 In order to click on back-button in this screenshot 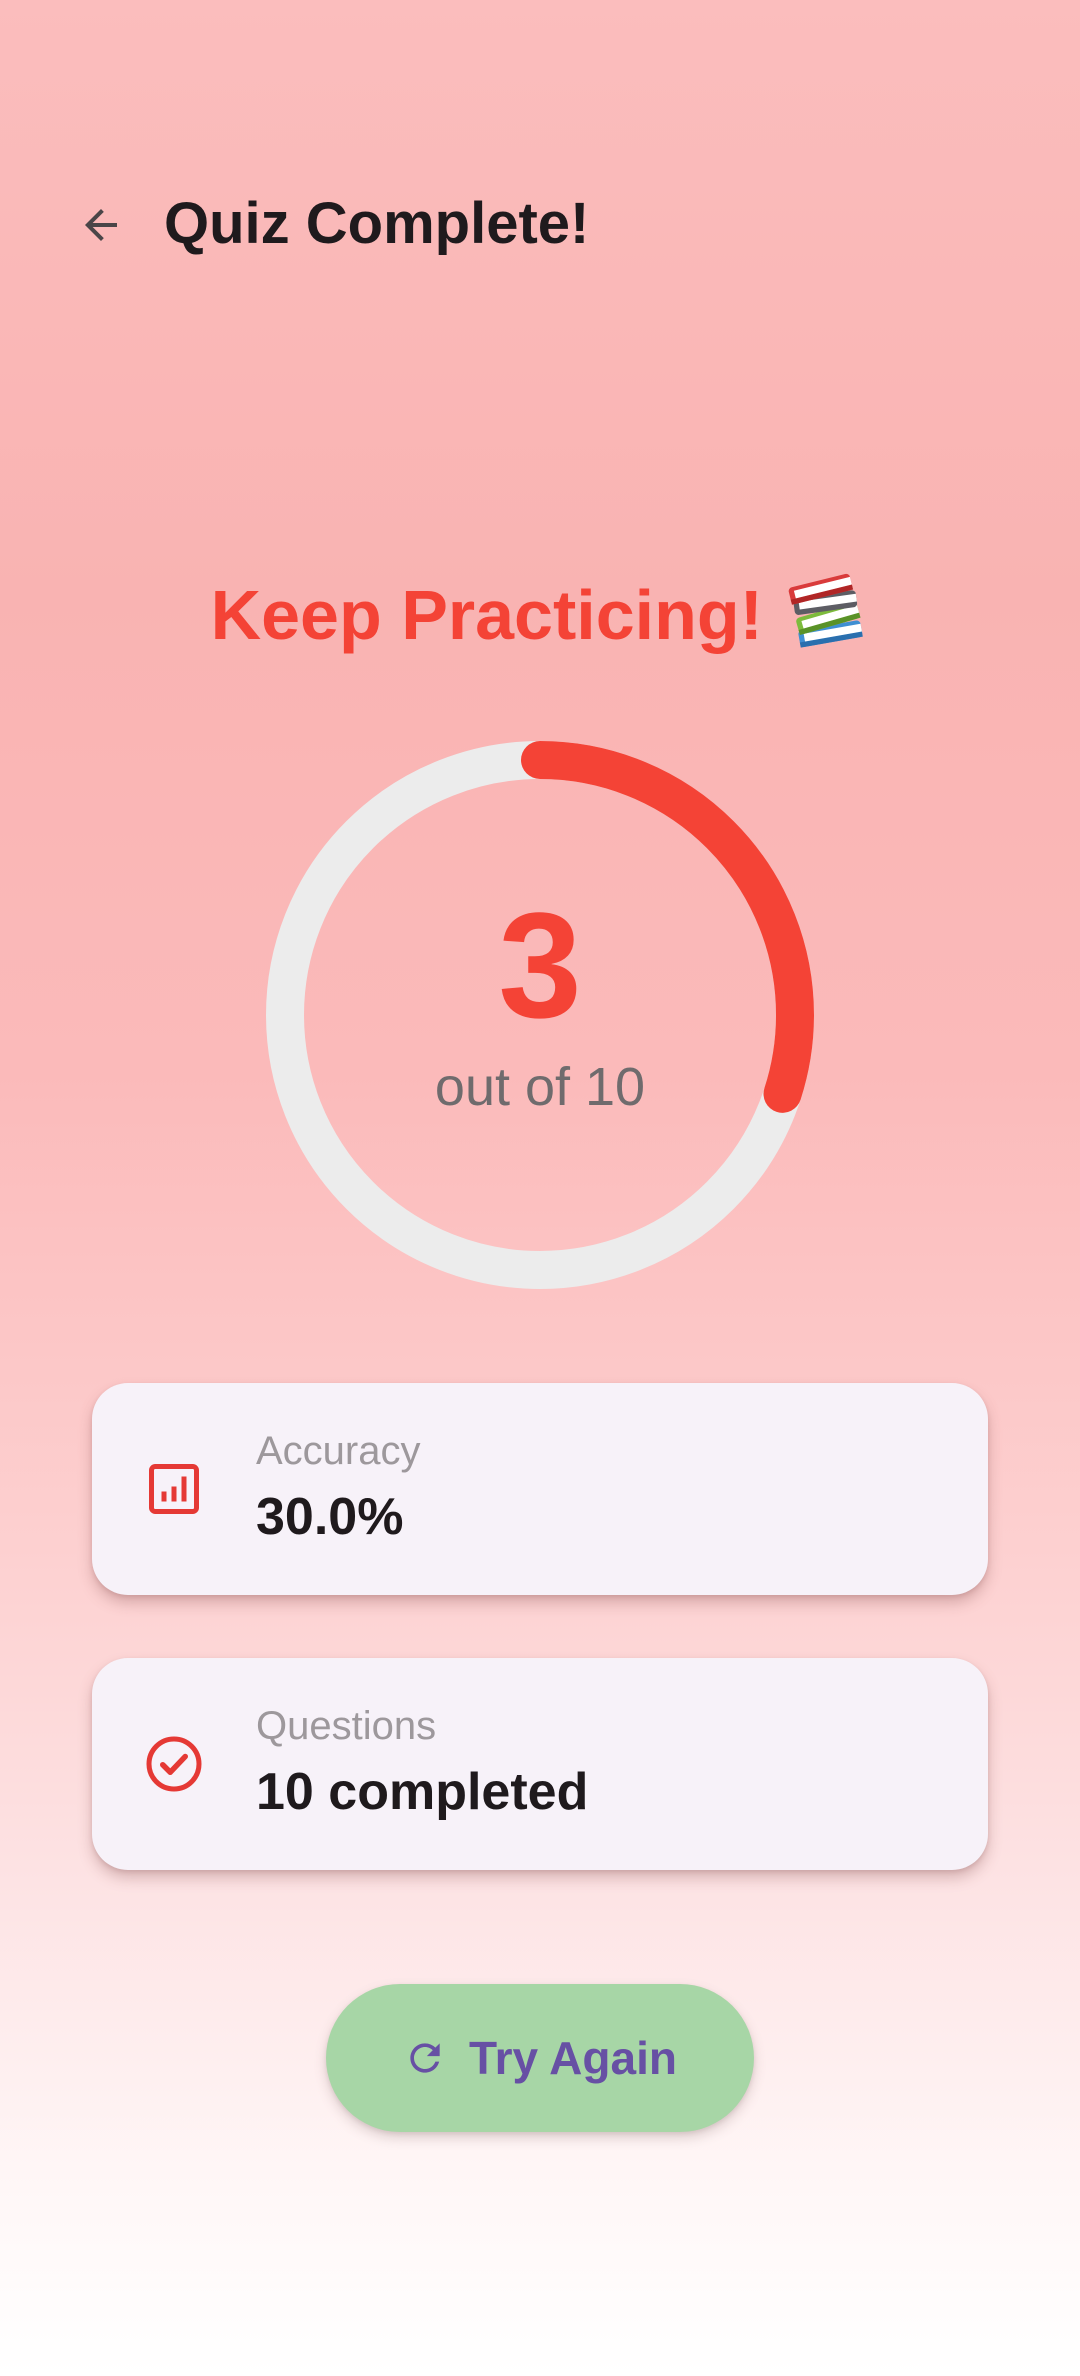, I will do `click(101, 225)`.